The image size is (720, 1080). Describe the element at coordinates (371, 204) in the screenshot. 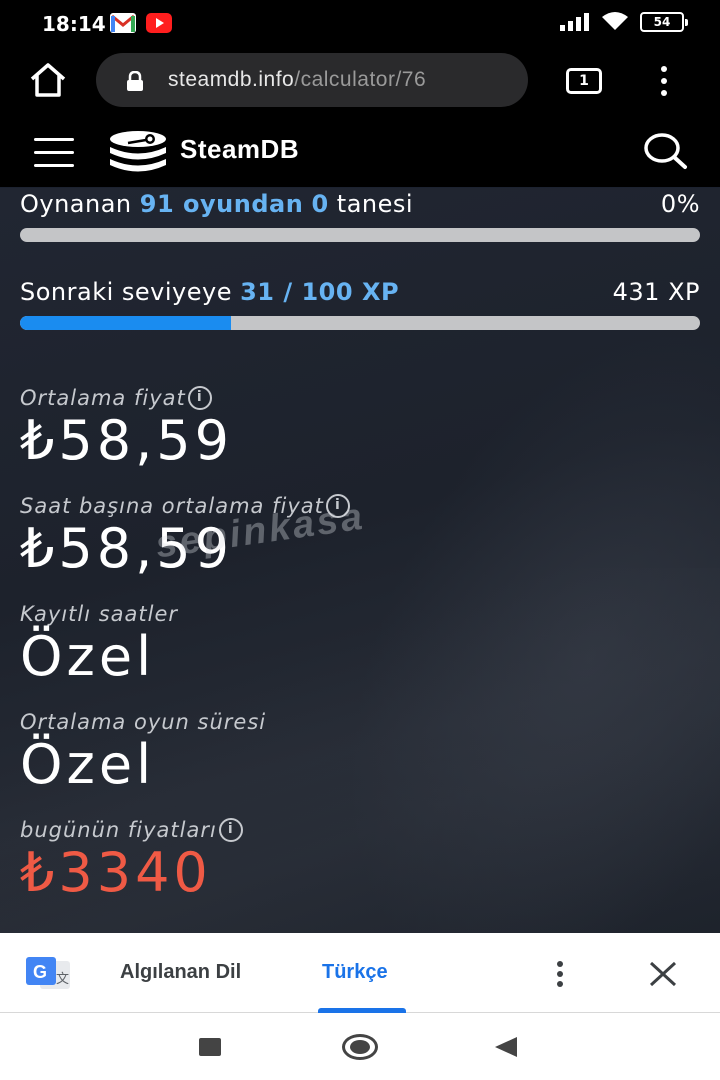

I see `played-suffix: tanesi` at that location.